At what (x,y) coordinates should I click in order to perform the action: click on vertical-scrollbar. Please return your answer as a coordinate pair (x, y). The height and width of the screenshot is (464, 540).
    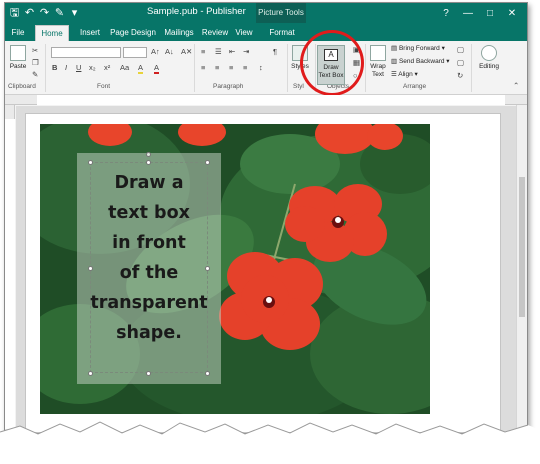
    Looking at the image, I should click on (521, 269).